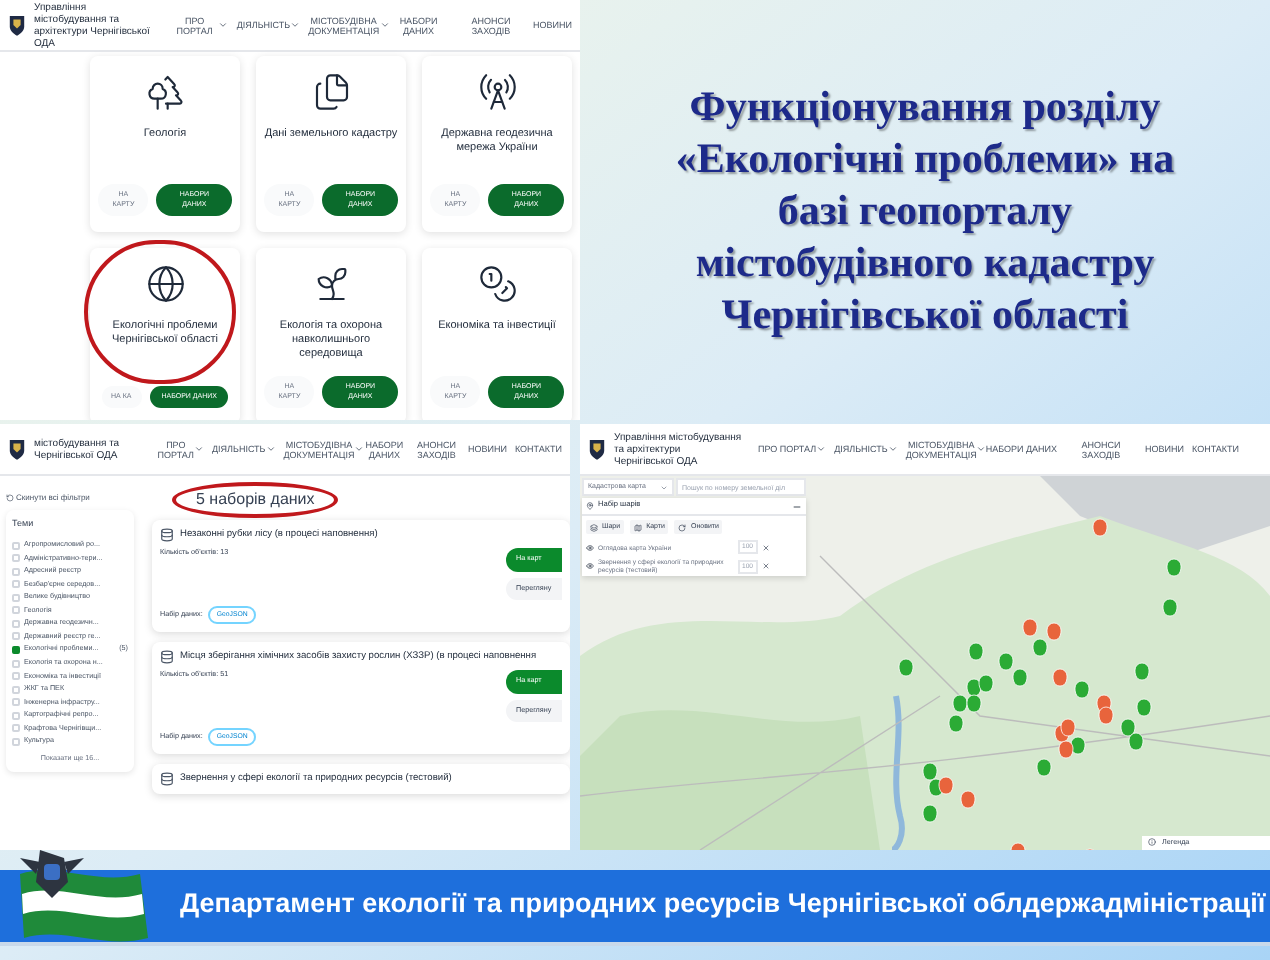 The width and height of the screenshot is (1270, 960). What do you see at coordinates (723, 904) in the screenshot?
I see `footer-text: Департамент екології та природних ресурсів Чернігівської облдержадміністрації` at bounding box center [723, 904].